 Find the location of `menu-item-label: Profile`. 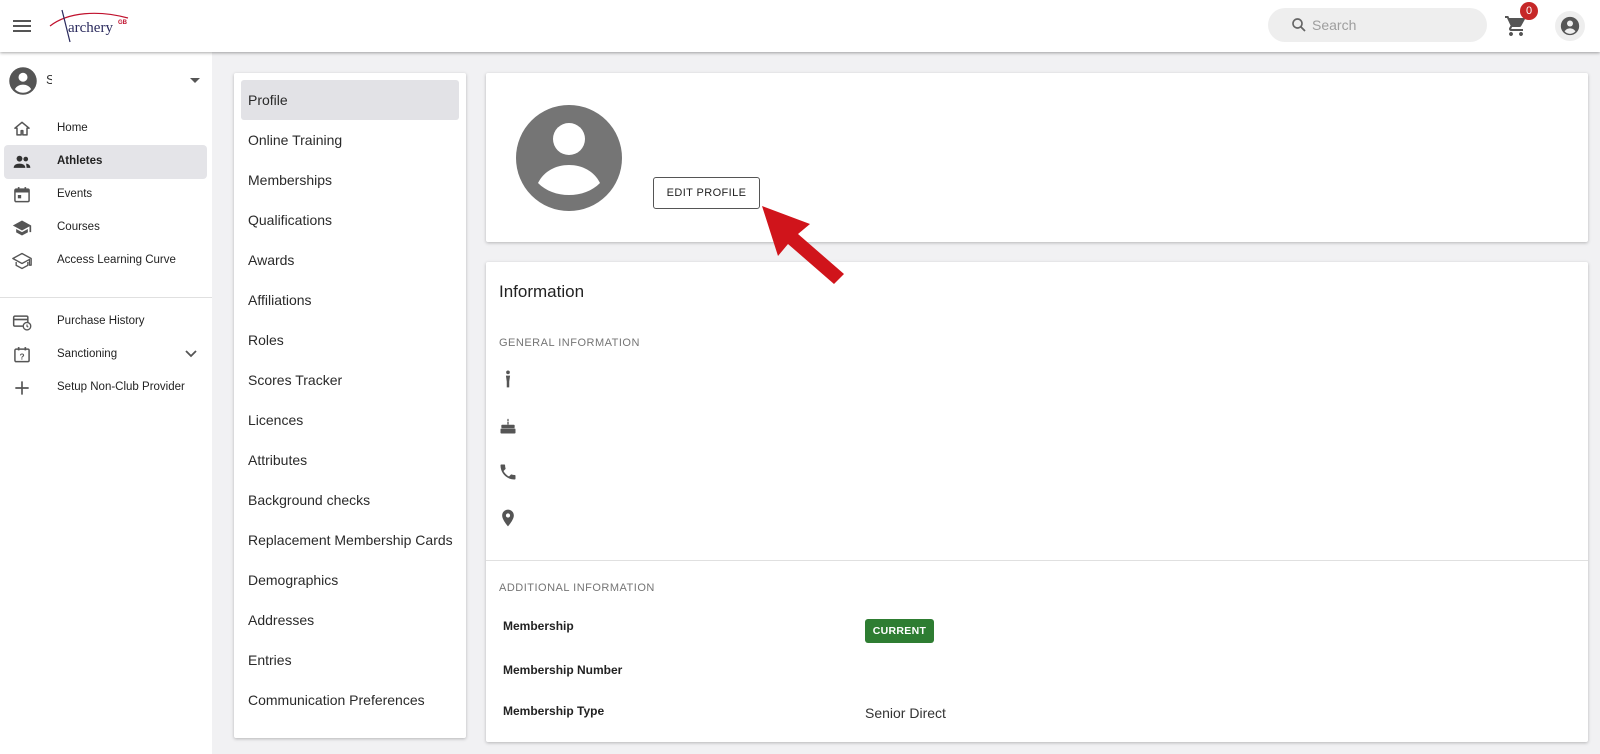

menu-item-label: Profile is located at coordinates (268, 100).